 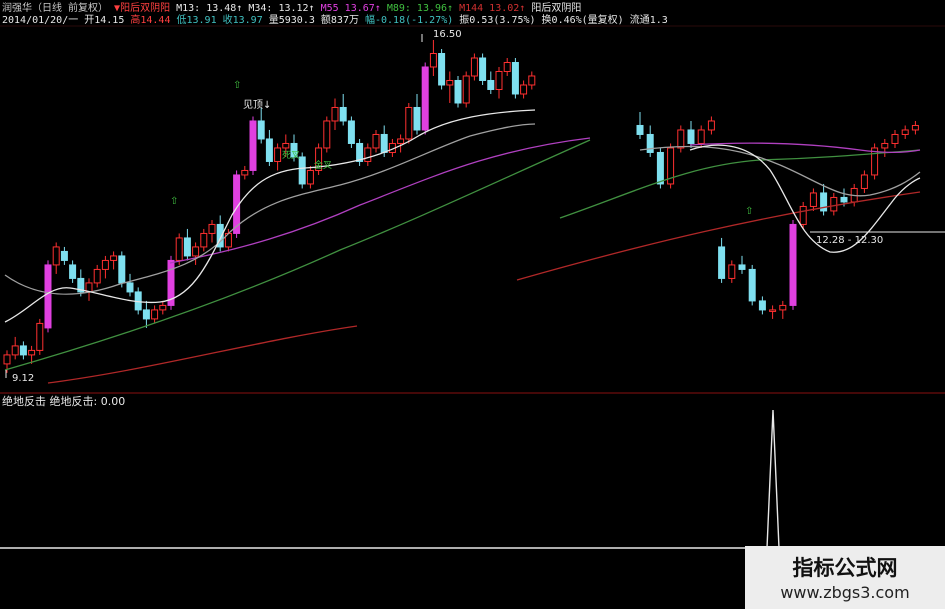 I want to click on quote-item-9: 流通1.3, so click(x=649, y=19).